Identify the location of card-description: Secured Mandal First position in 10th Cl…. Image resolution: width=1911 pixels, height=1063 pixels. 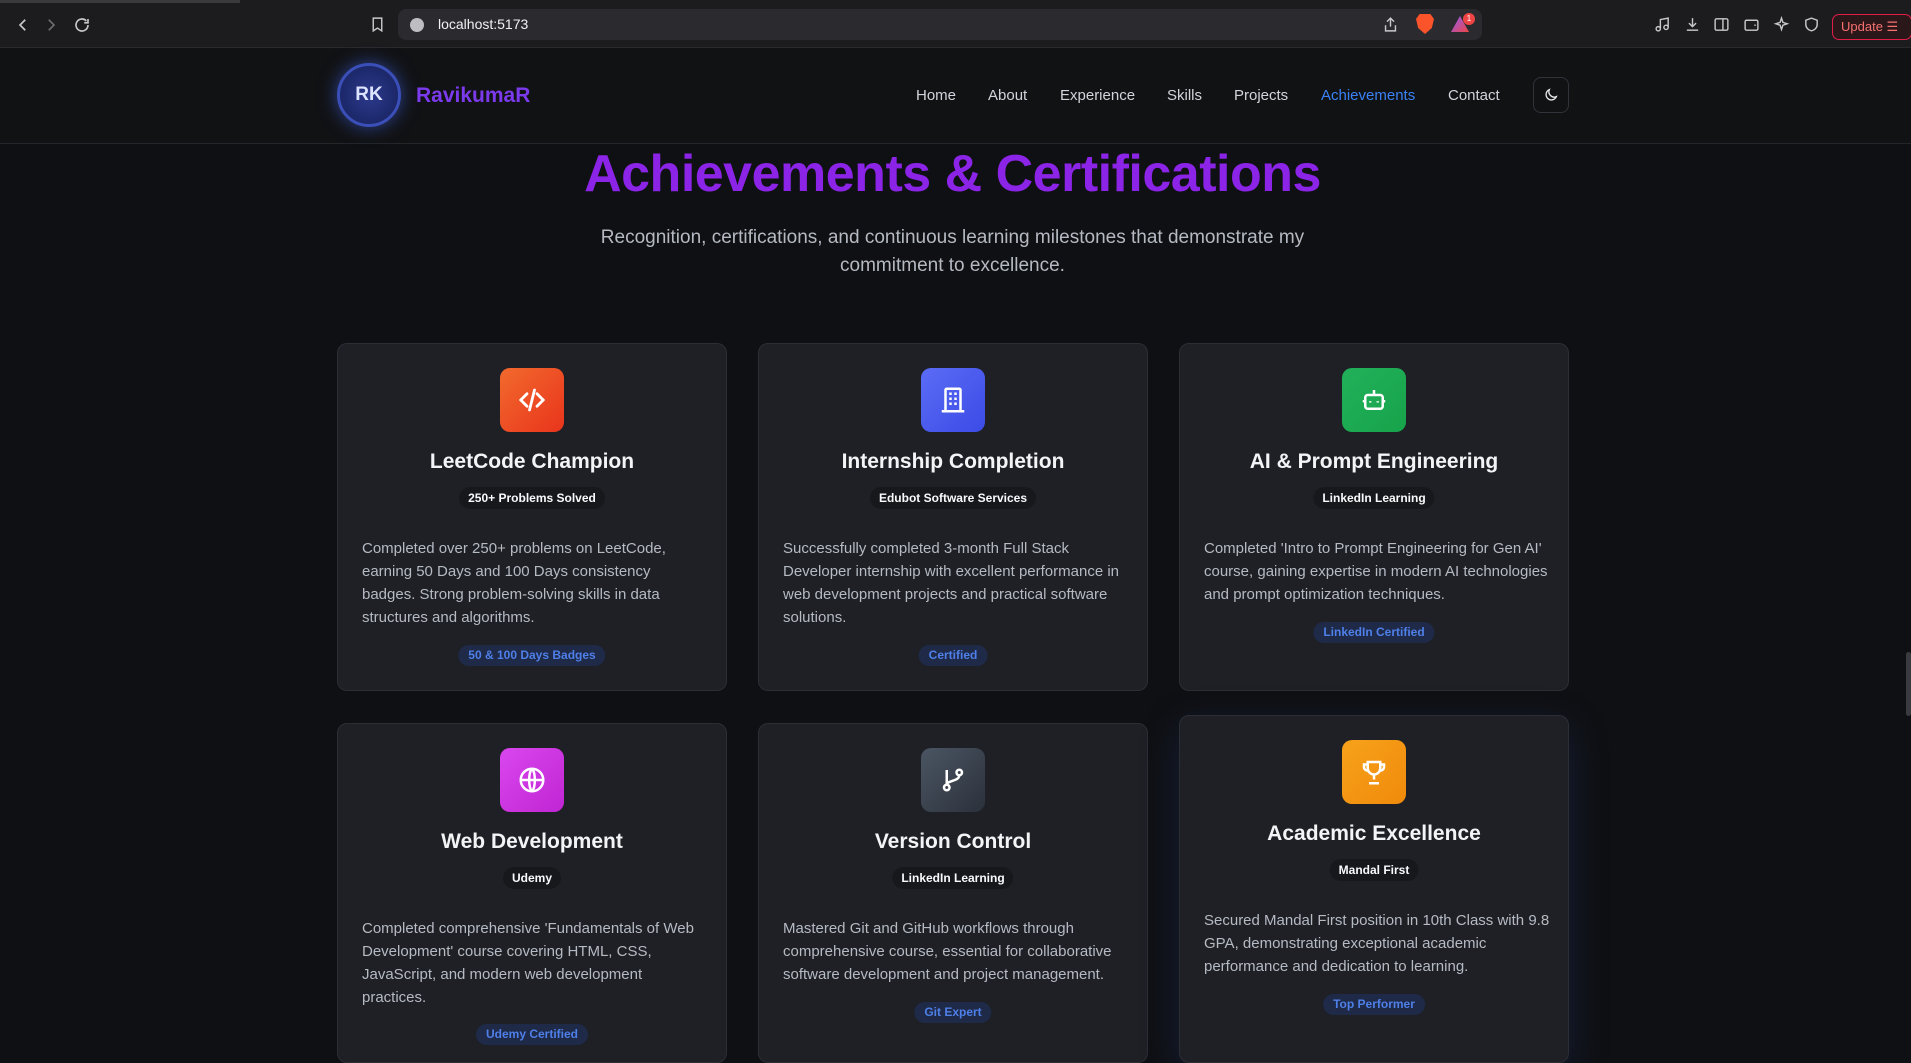
(1377, 943).